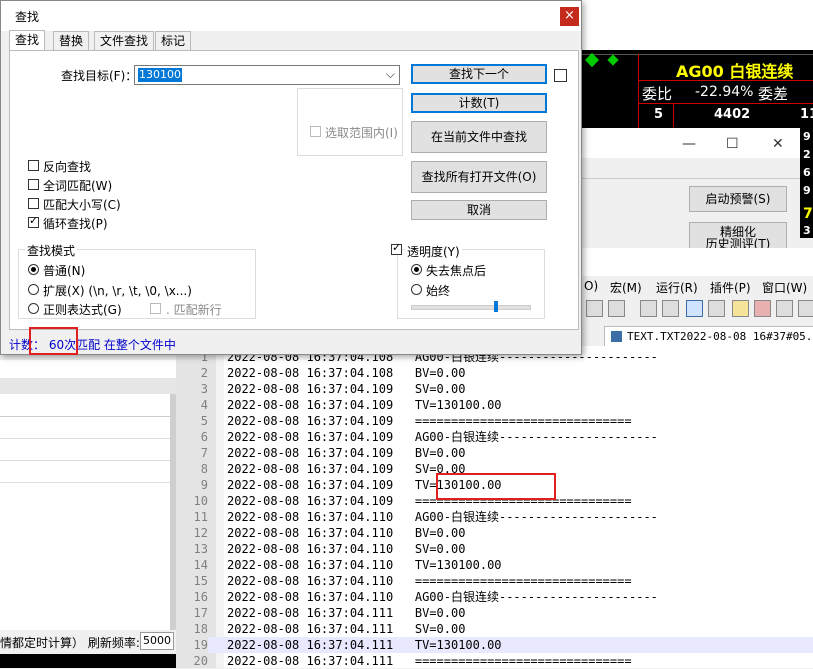  Describe the element at coordinates (471, 306) in the screenshot. I see `transparency-slider` at that location.